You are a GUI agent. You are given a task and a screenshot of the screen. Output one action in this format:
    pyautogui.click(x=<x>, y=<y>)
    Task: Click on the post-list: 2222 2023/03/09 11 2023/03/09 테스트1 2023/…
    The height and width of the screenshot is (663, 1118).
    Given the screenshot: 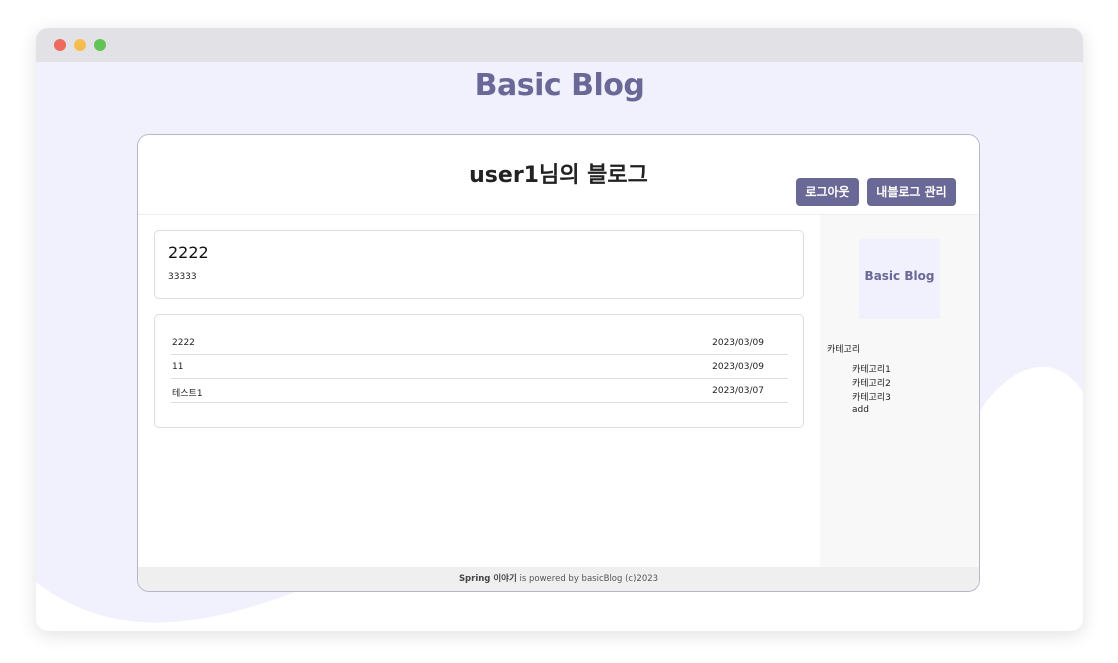 What is the action you would take?
    pyautogui.click(x=479, y=371)
    